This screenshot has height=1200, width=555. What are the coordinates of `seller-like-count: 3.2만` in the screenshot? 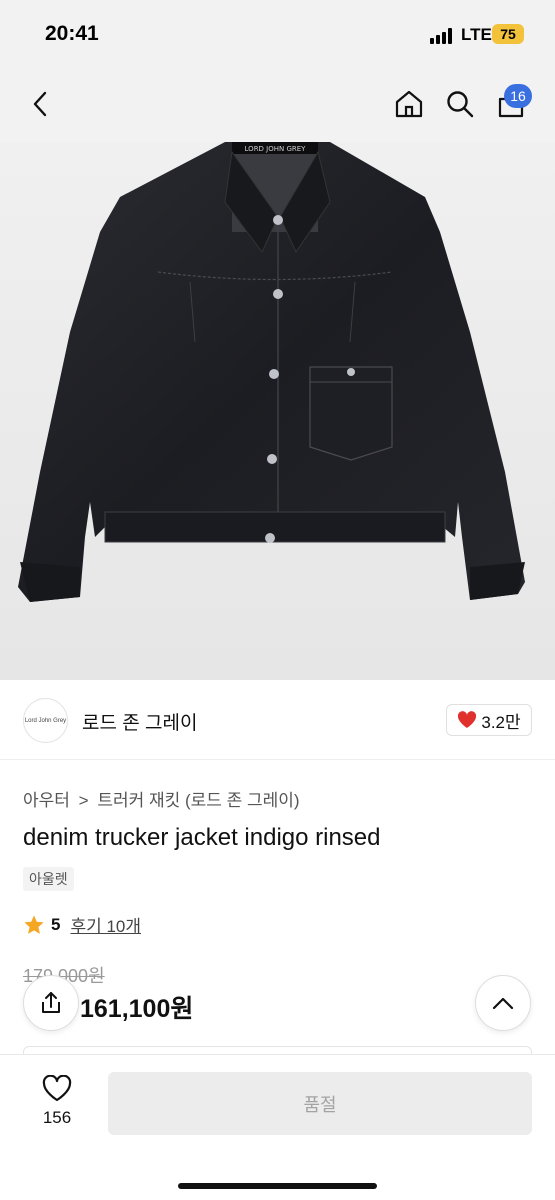 It's located at (501, 722).